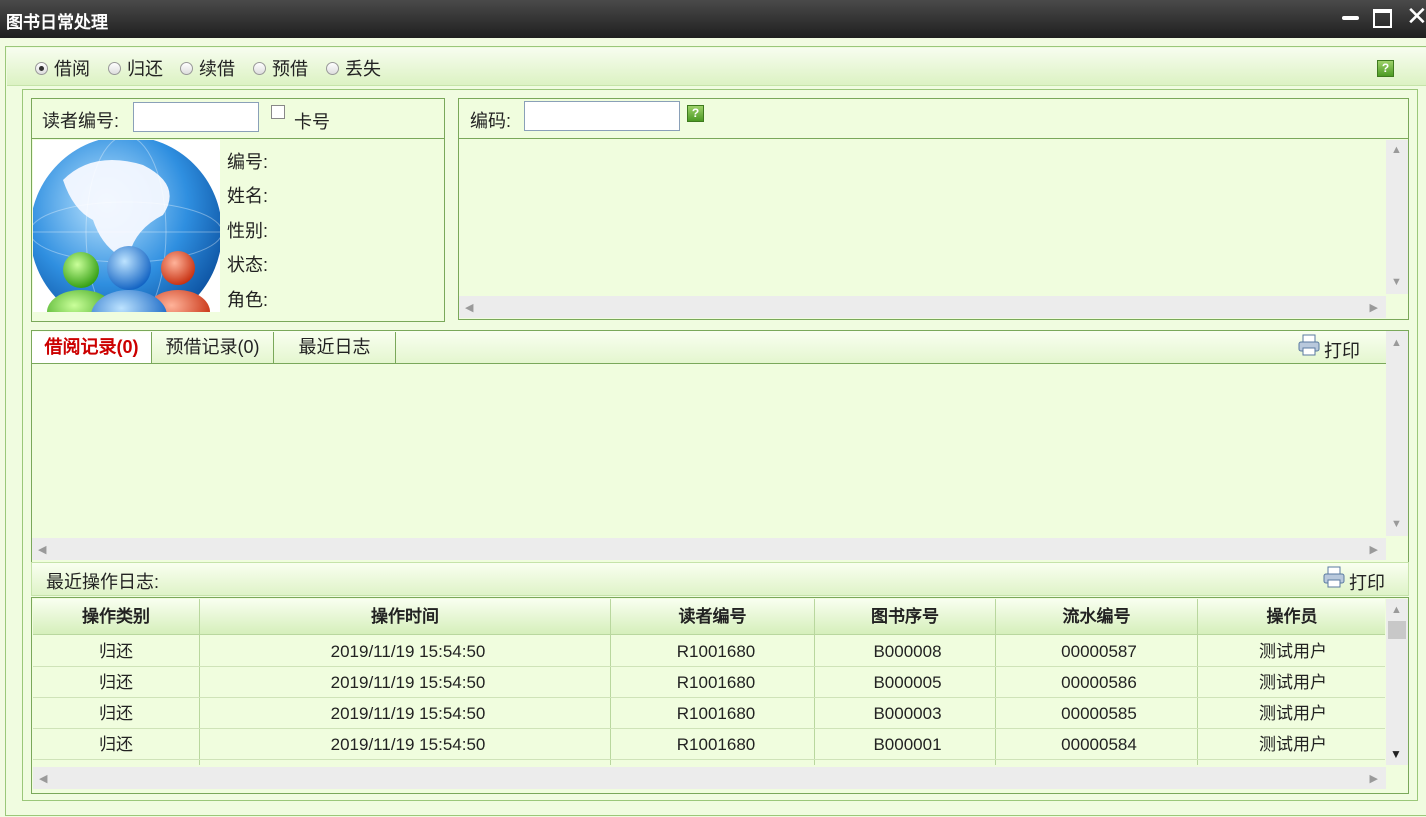 This screenshot has height=817, width=1426. What do you see at coordinates (248, 196) in the screenshot?
I see `field-name-label: 姓名:` at bounding box center [248, 196].